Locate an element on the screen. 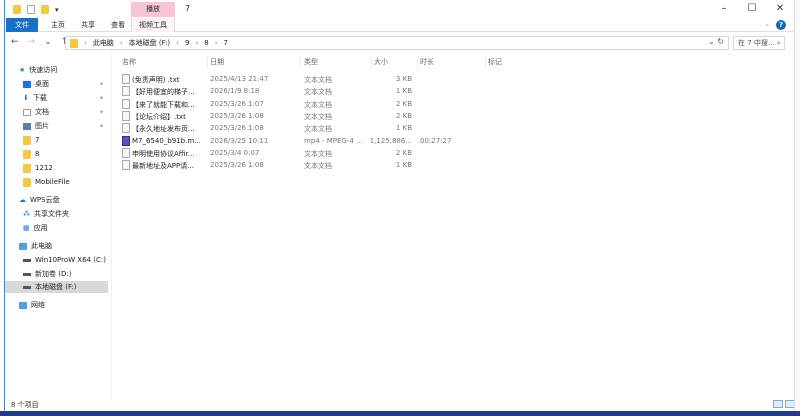  sidebar-item-label: 共享文件夹 is located at coordinates (51, 214).